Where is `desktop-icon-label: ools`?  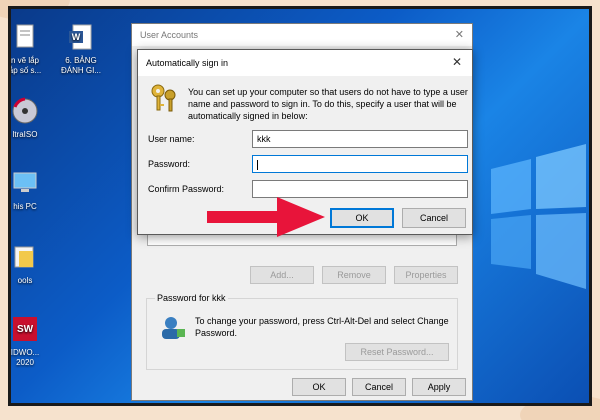
desktop-icon-label: ools is located at coordinates (25, 280).